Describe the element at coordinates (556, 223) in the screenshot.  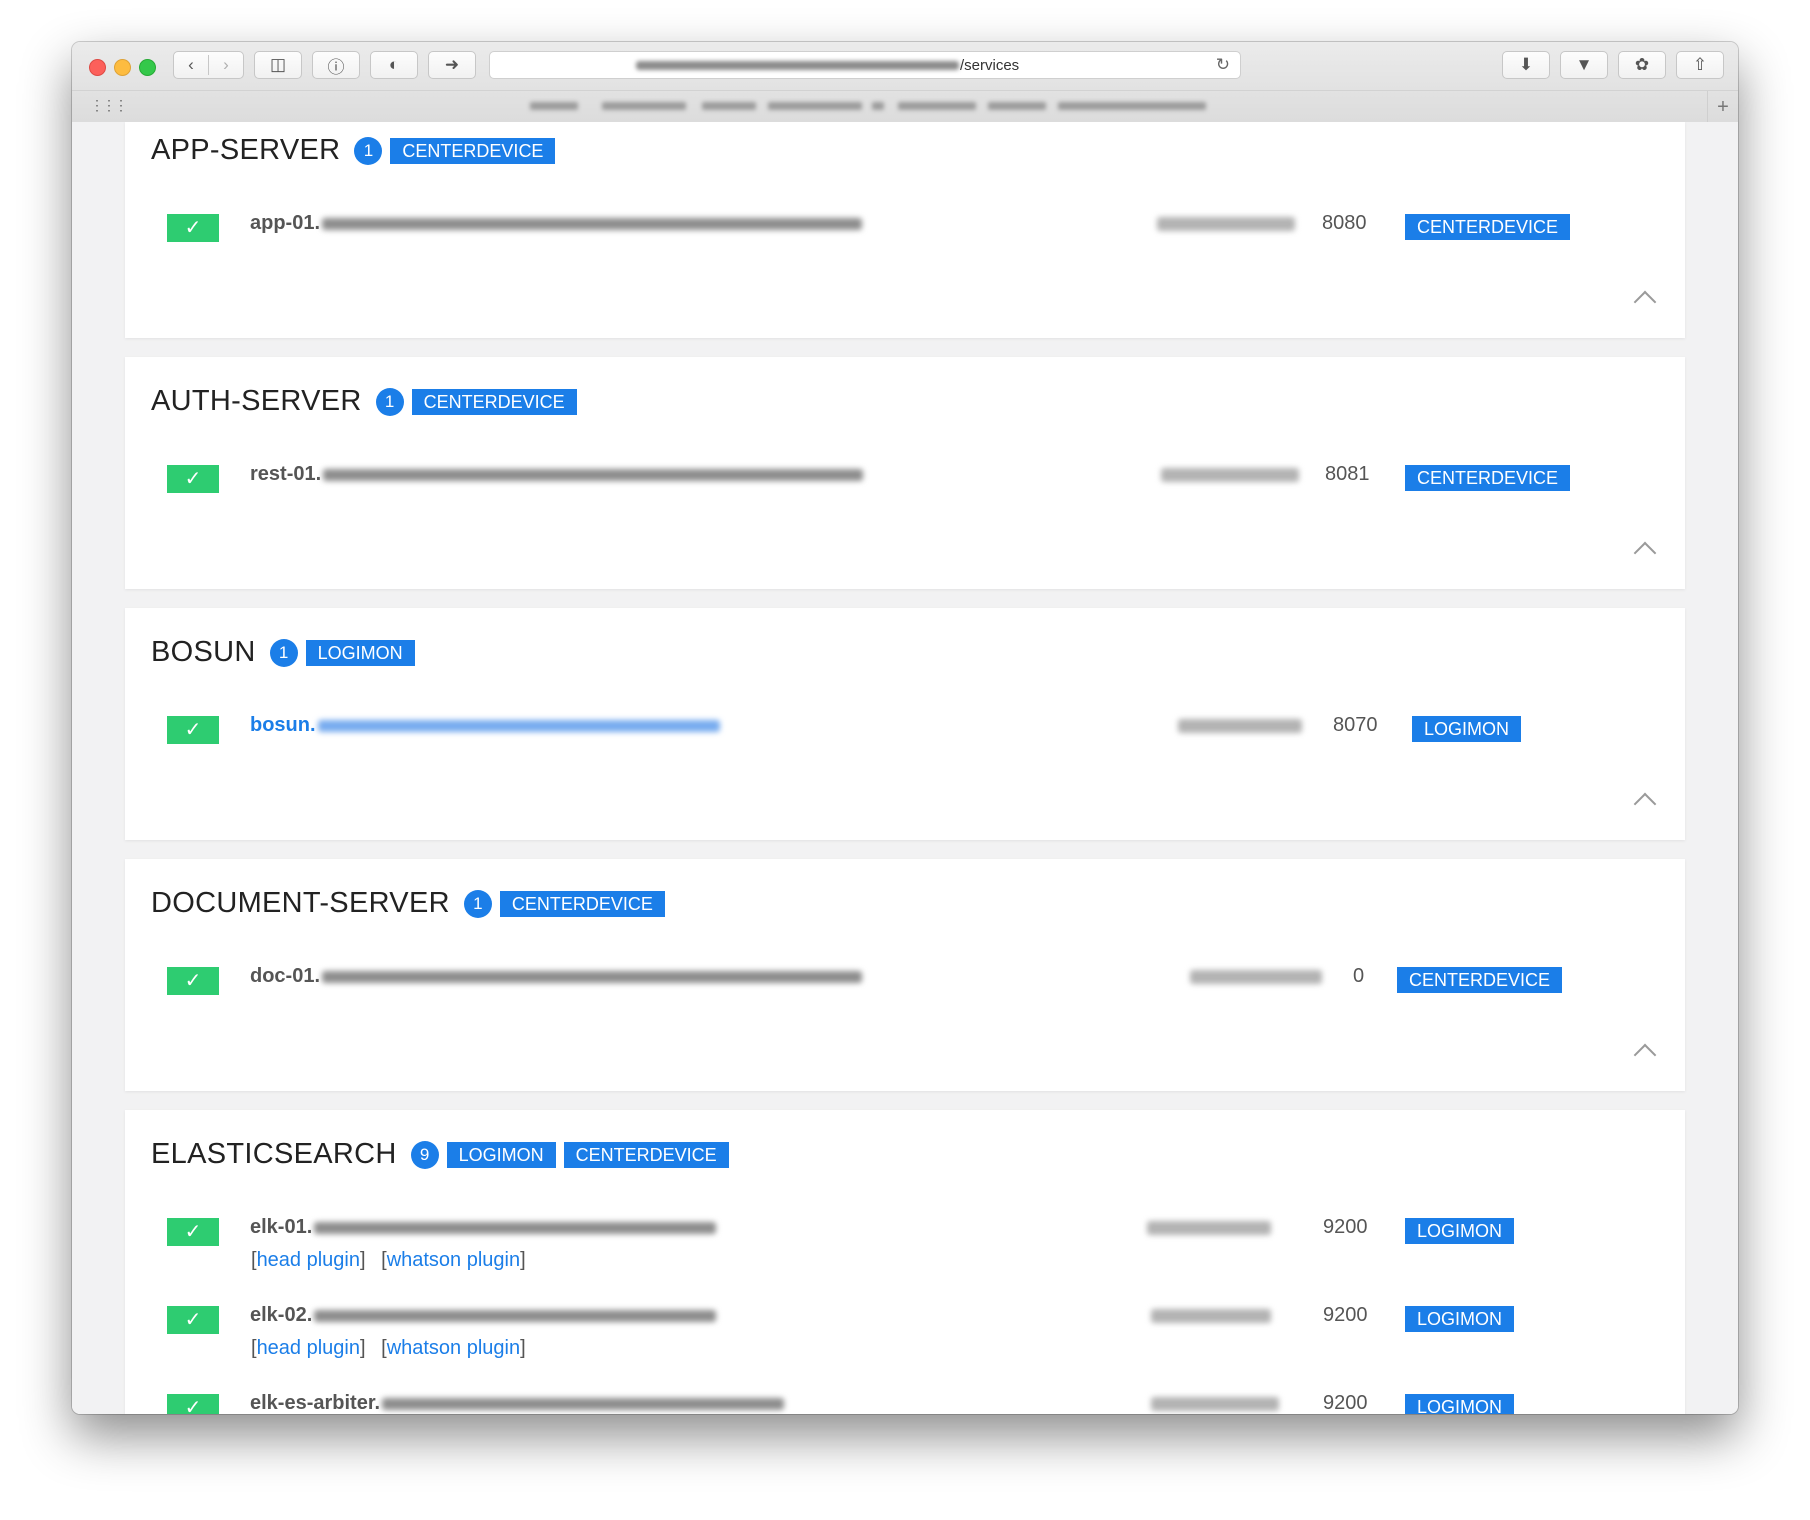
I see `instance-host: app-01.` at that location.